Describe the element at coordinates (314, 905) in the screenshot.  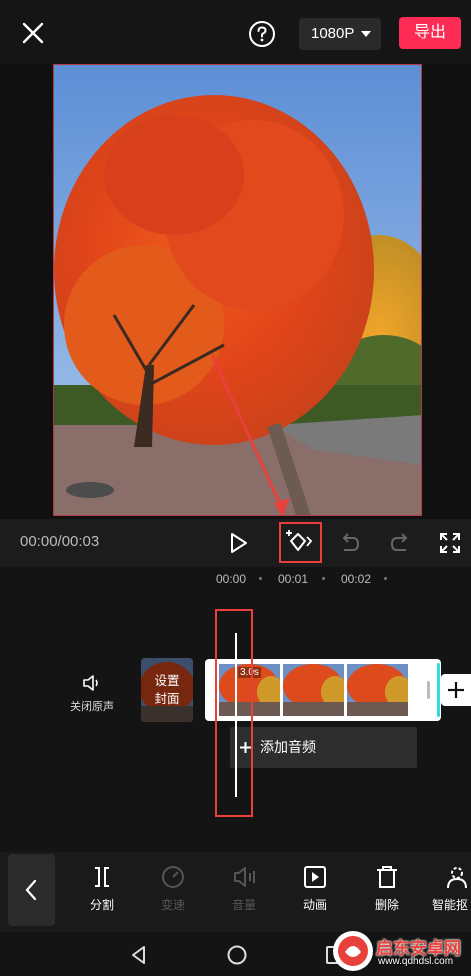
I see `tool-animation-label: 动画` at that location.